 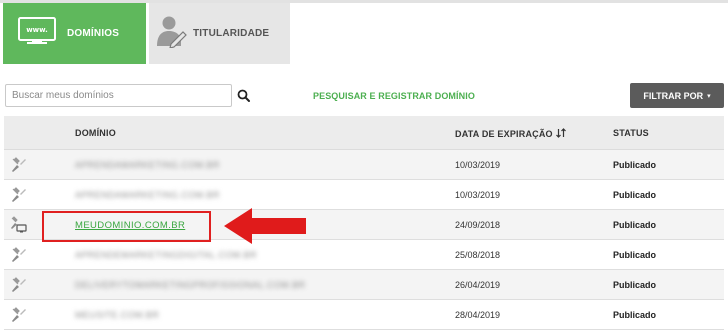 What do you see at coordinates (166, 255) in the screenshot?
I see `domain-name: APRENDEMARKETINGDIGITAL.COM.BR` at bounding box center [166, 255].